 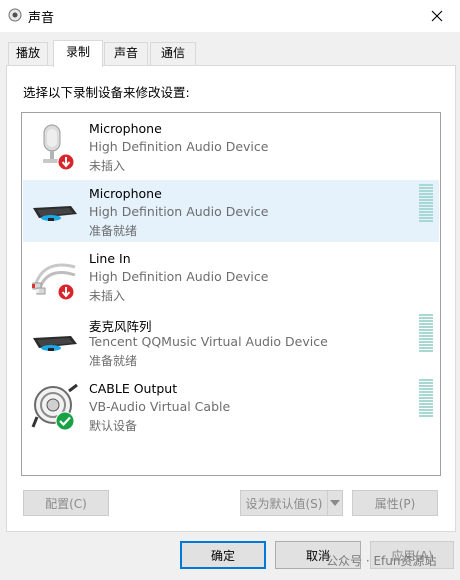 I want to click on device-name: CABLE Output, so click(x=133, y=388).